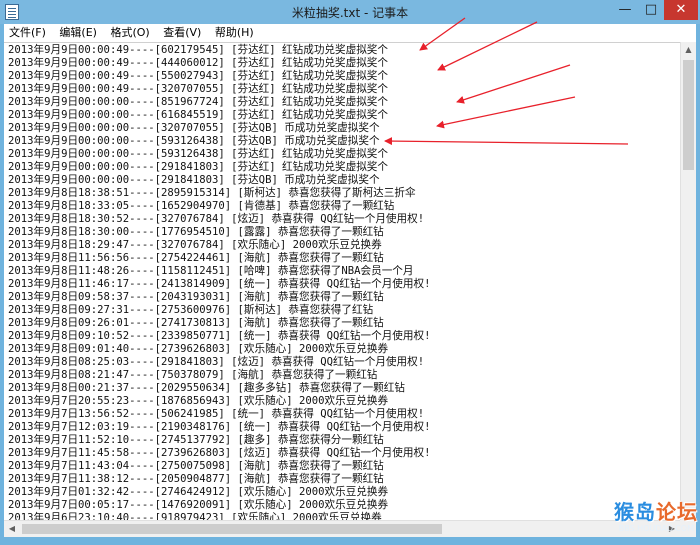  I want to click on watermark-name-accent: 论坛, so click(677, 512).